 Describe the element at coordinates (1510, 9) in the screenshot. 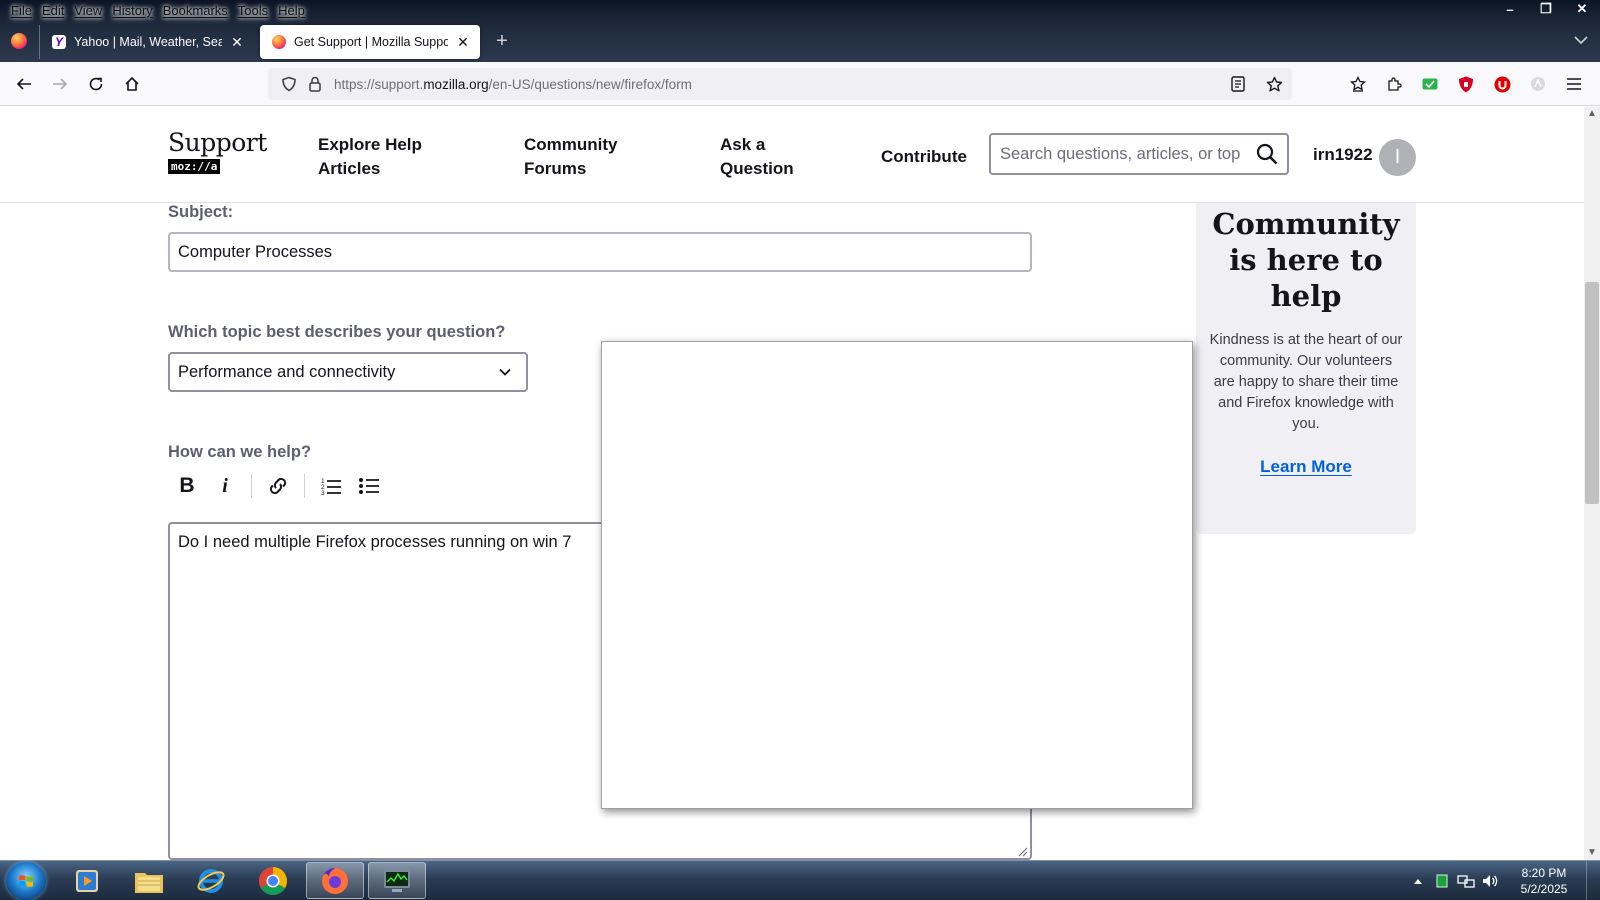

I see `minimize-button: –` at that location.